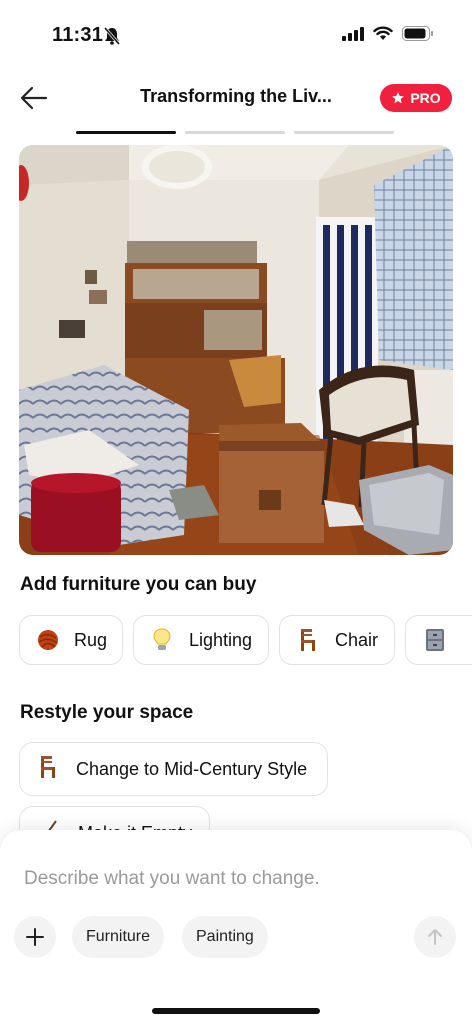 This screenshot has width=472, height=1024. What do you see at coordinates (220, 639) in the screenshot?
I see `chip-label: Lighting` at bounding box center [220, 639].